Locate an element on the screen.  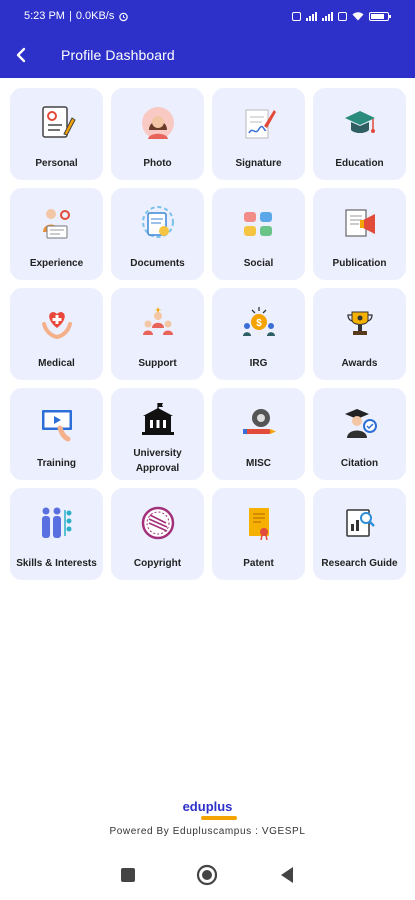
social-icon is located at coordinates (259, 223).